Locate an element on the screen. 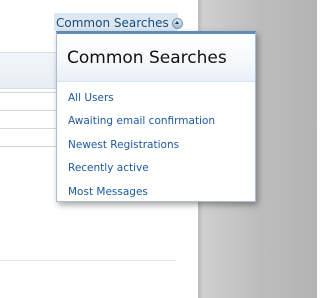  collapse-arrow-up-icon is located at coordinates (177, 23).